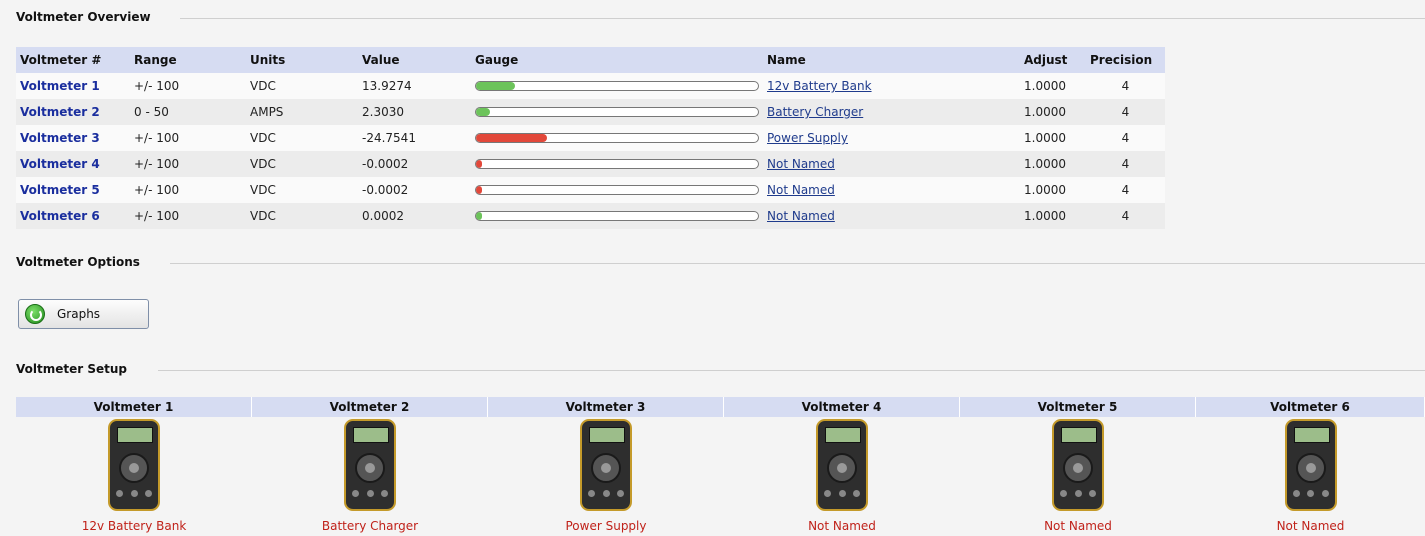 The image size is (1425, 536). Describe the element at coordinates (188, 112) in the screenshot. I see `range-cell: 0 - 50` at that location.